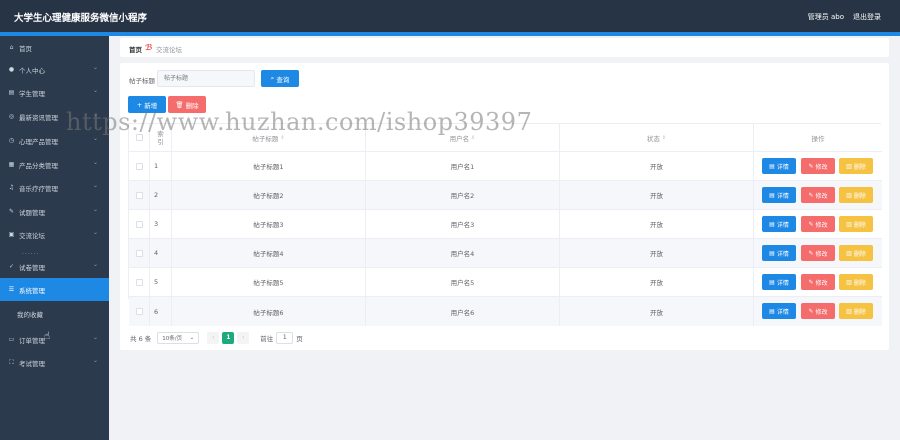 The image size is (900, 440). Describe the element at coordinates (463, 195) in the screenshot. I see `row-user: 用户名2` at that location.